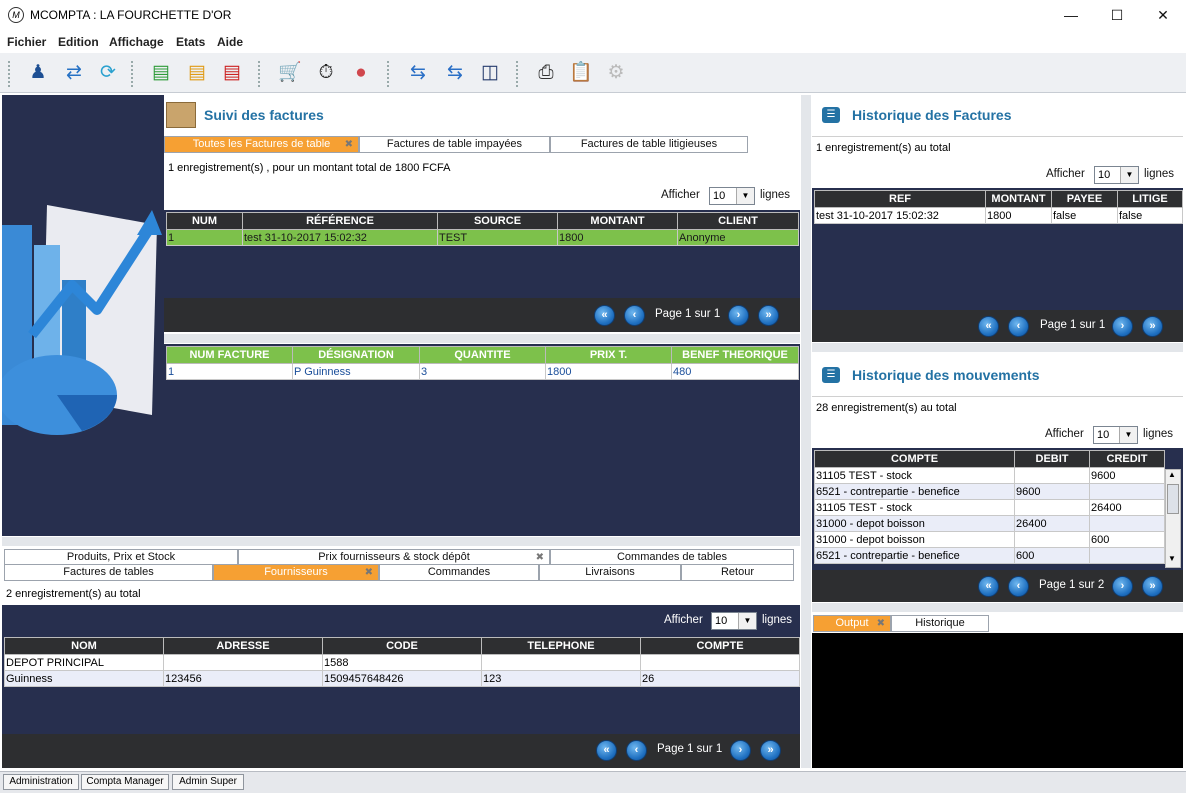 This screenshot has width=1186, height=793. I want to click on tab-retour: Retour, so click(737, 572).